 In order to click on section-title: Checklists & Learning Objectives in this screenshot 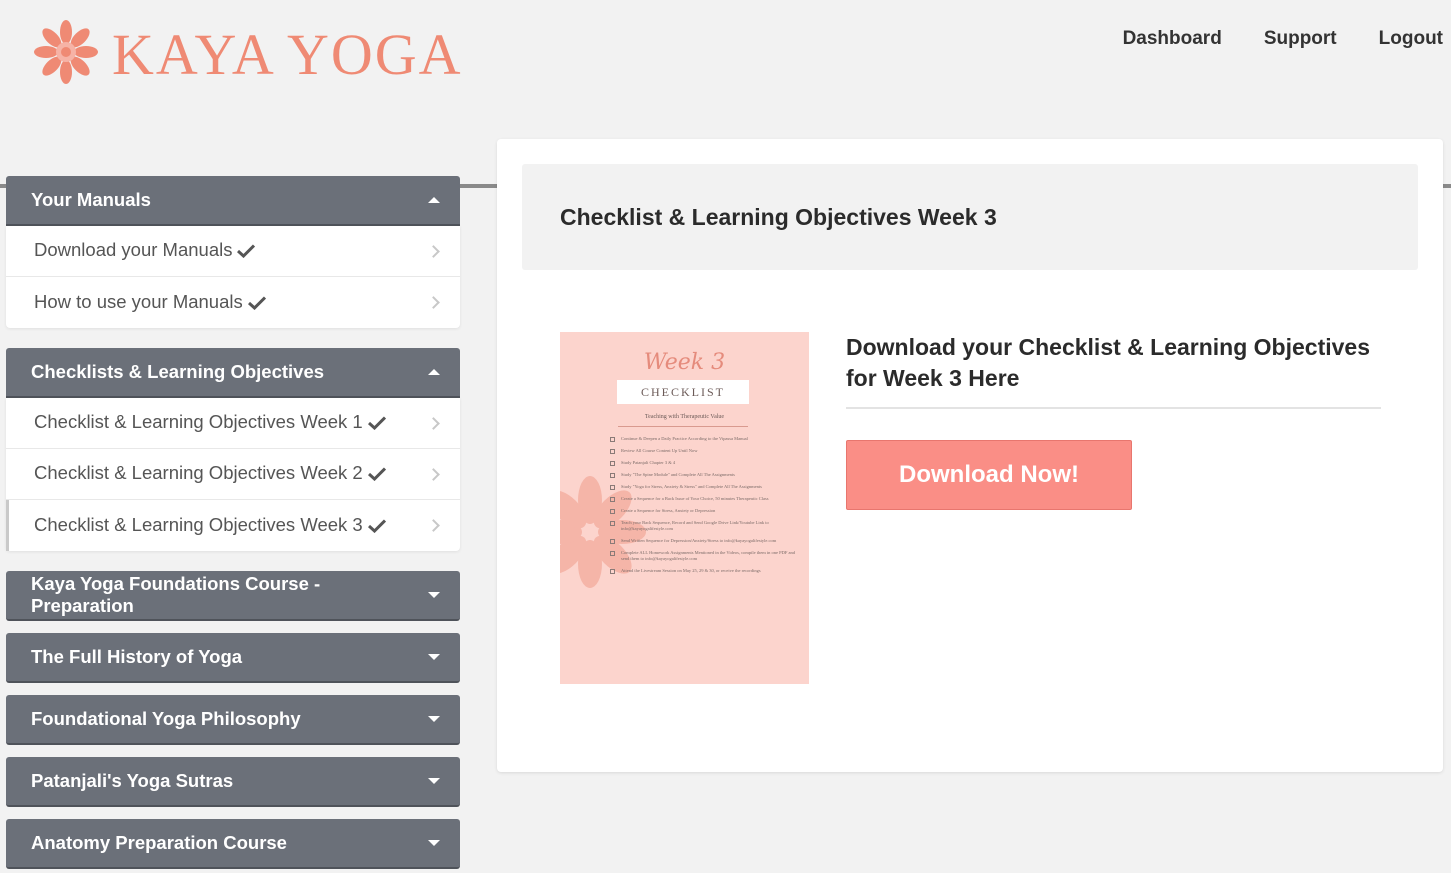, I will do `click(178, 371)`.